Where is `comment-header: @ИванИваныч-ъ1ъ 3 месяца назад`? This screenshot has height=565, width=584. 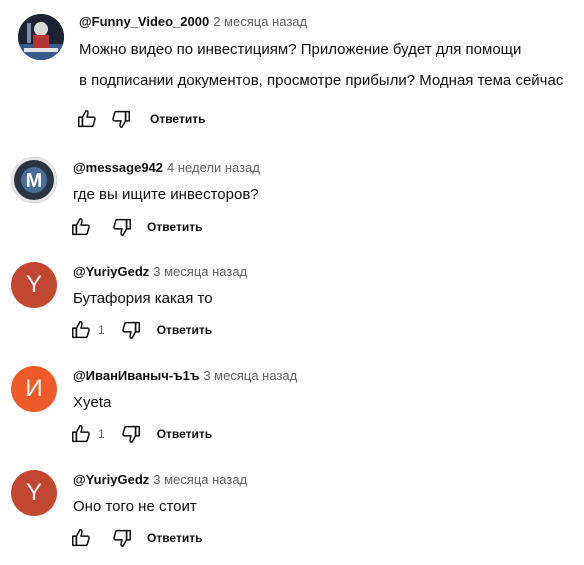 comment-header: @ИванИваныч-ъ1ъ 3 месяца назад is located at coordinates (185, 375).